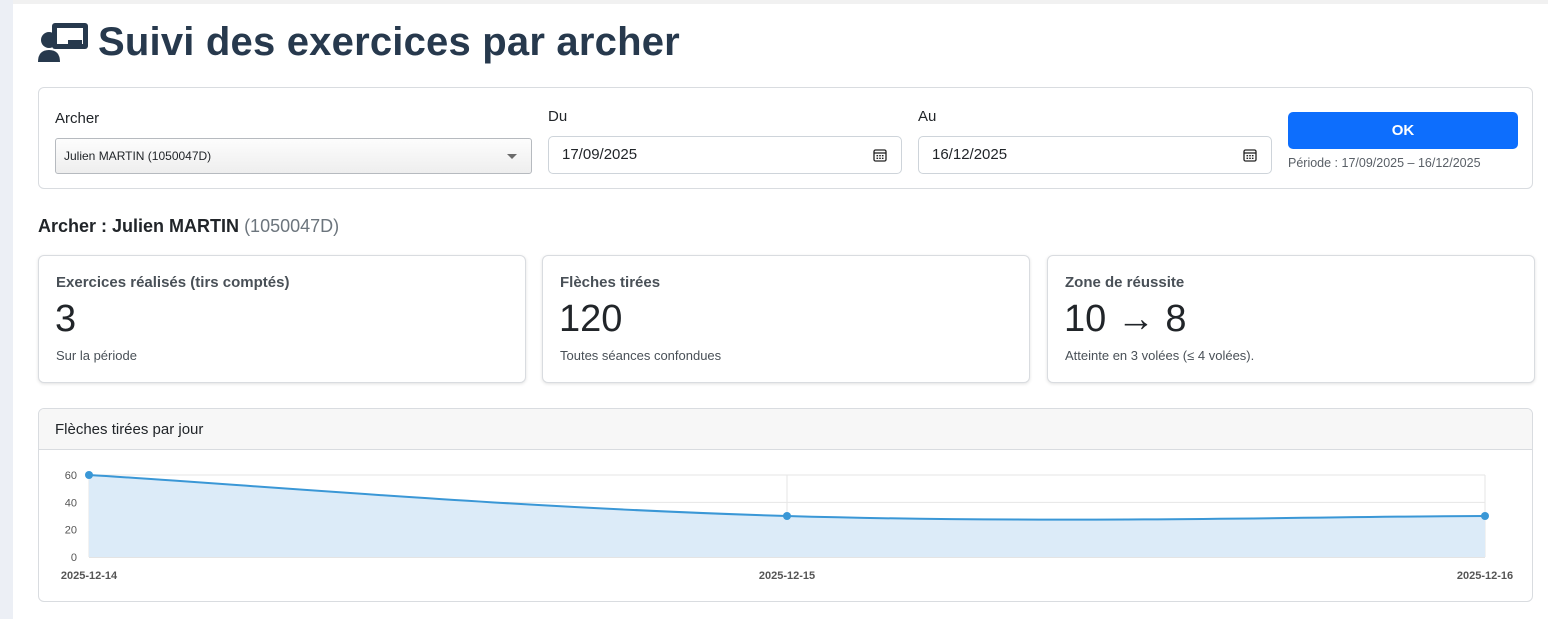 The height and width of the screenshot is (619, 1548). What do you see at coordinates (600, 154) in the screenshot?
I see `from-date-value: 17/09/2025` at bounding box center [600, 154].